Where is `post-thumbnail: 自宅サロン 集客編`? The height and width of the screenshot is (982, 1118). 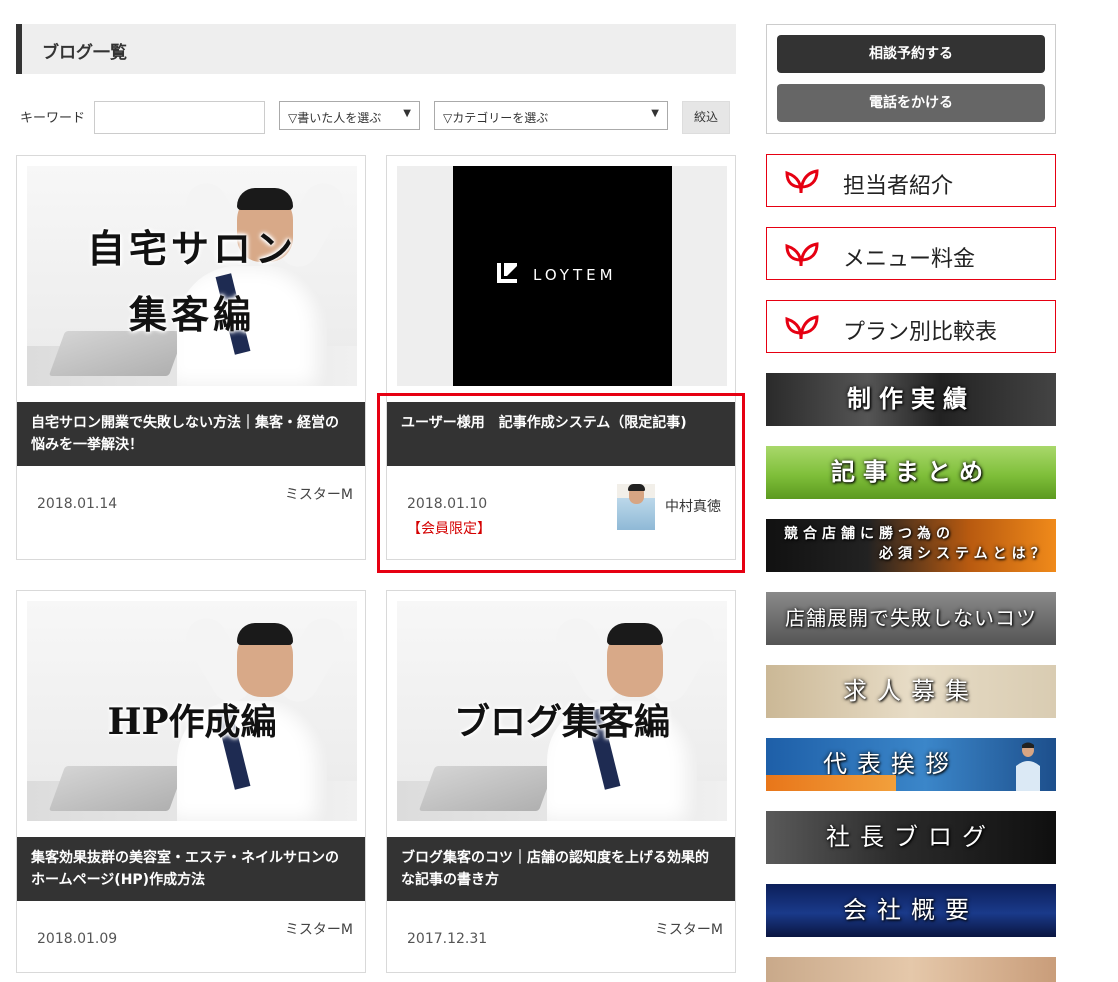 post-thumbnail: 自宅サロン 集客編 is located at coordinates (192, 276).